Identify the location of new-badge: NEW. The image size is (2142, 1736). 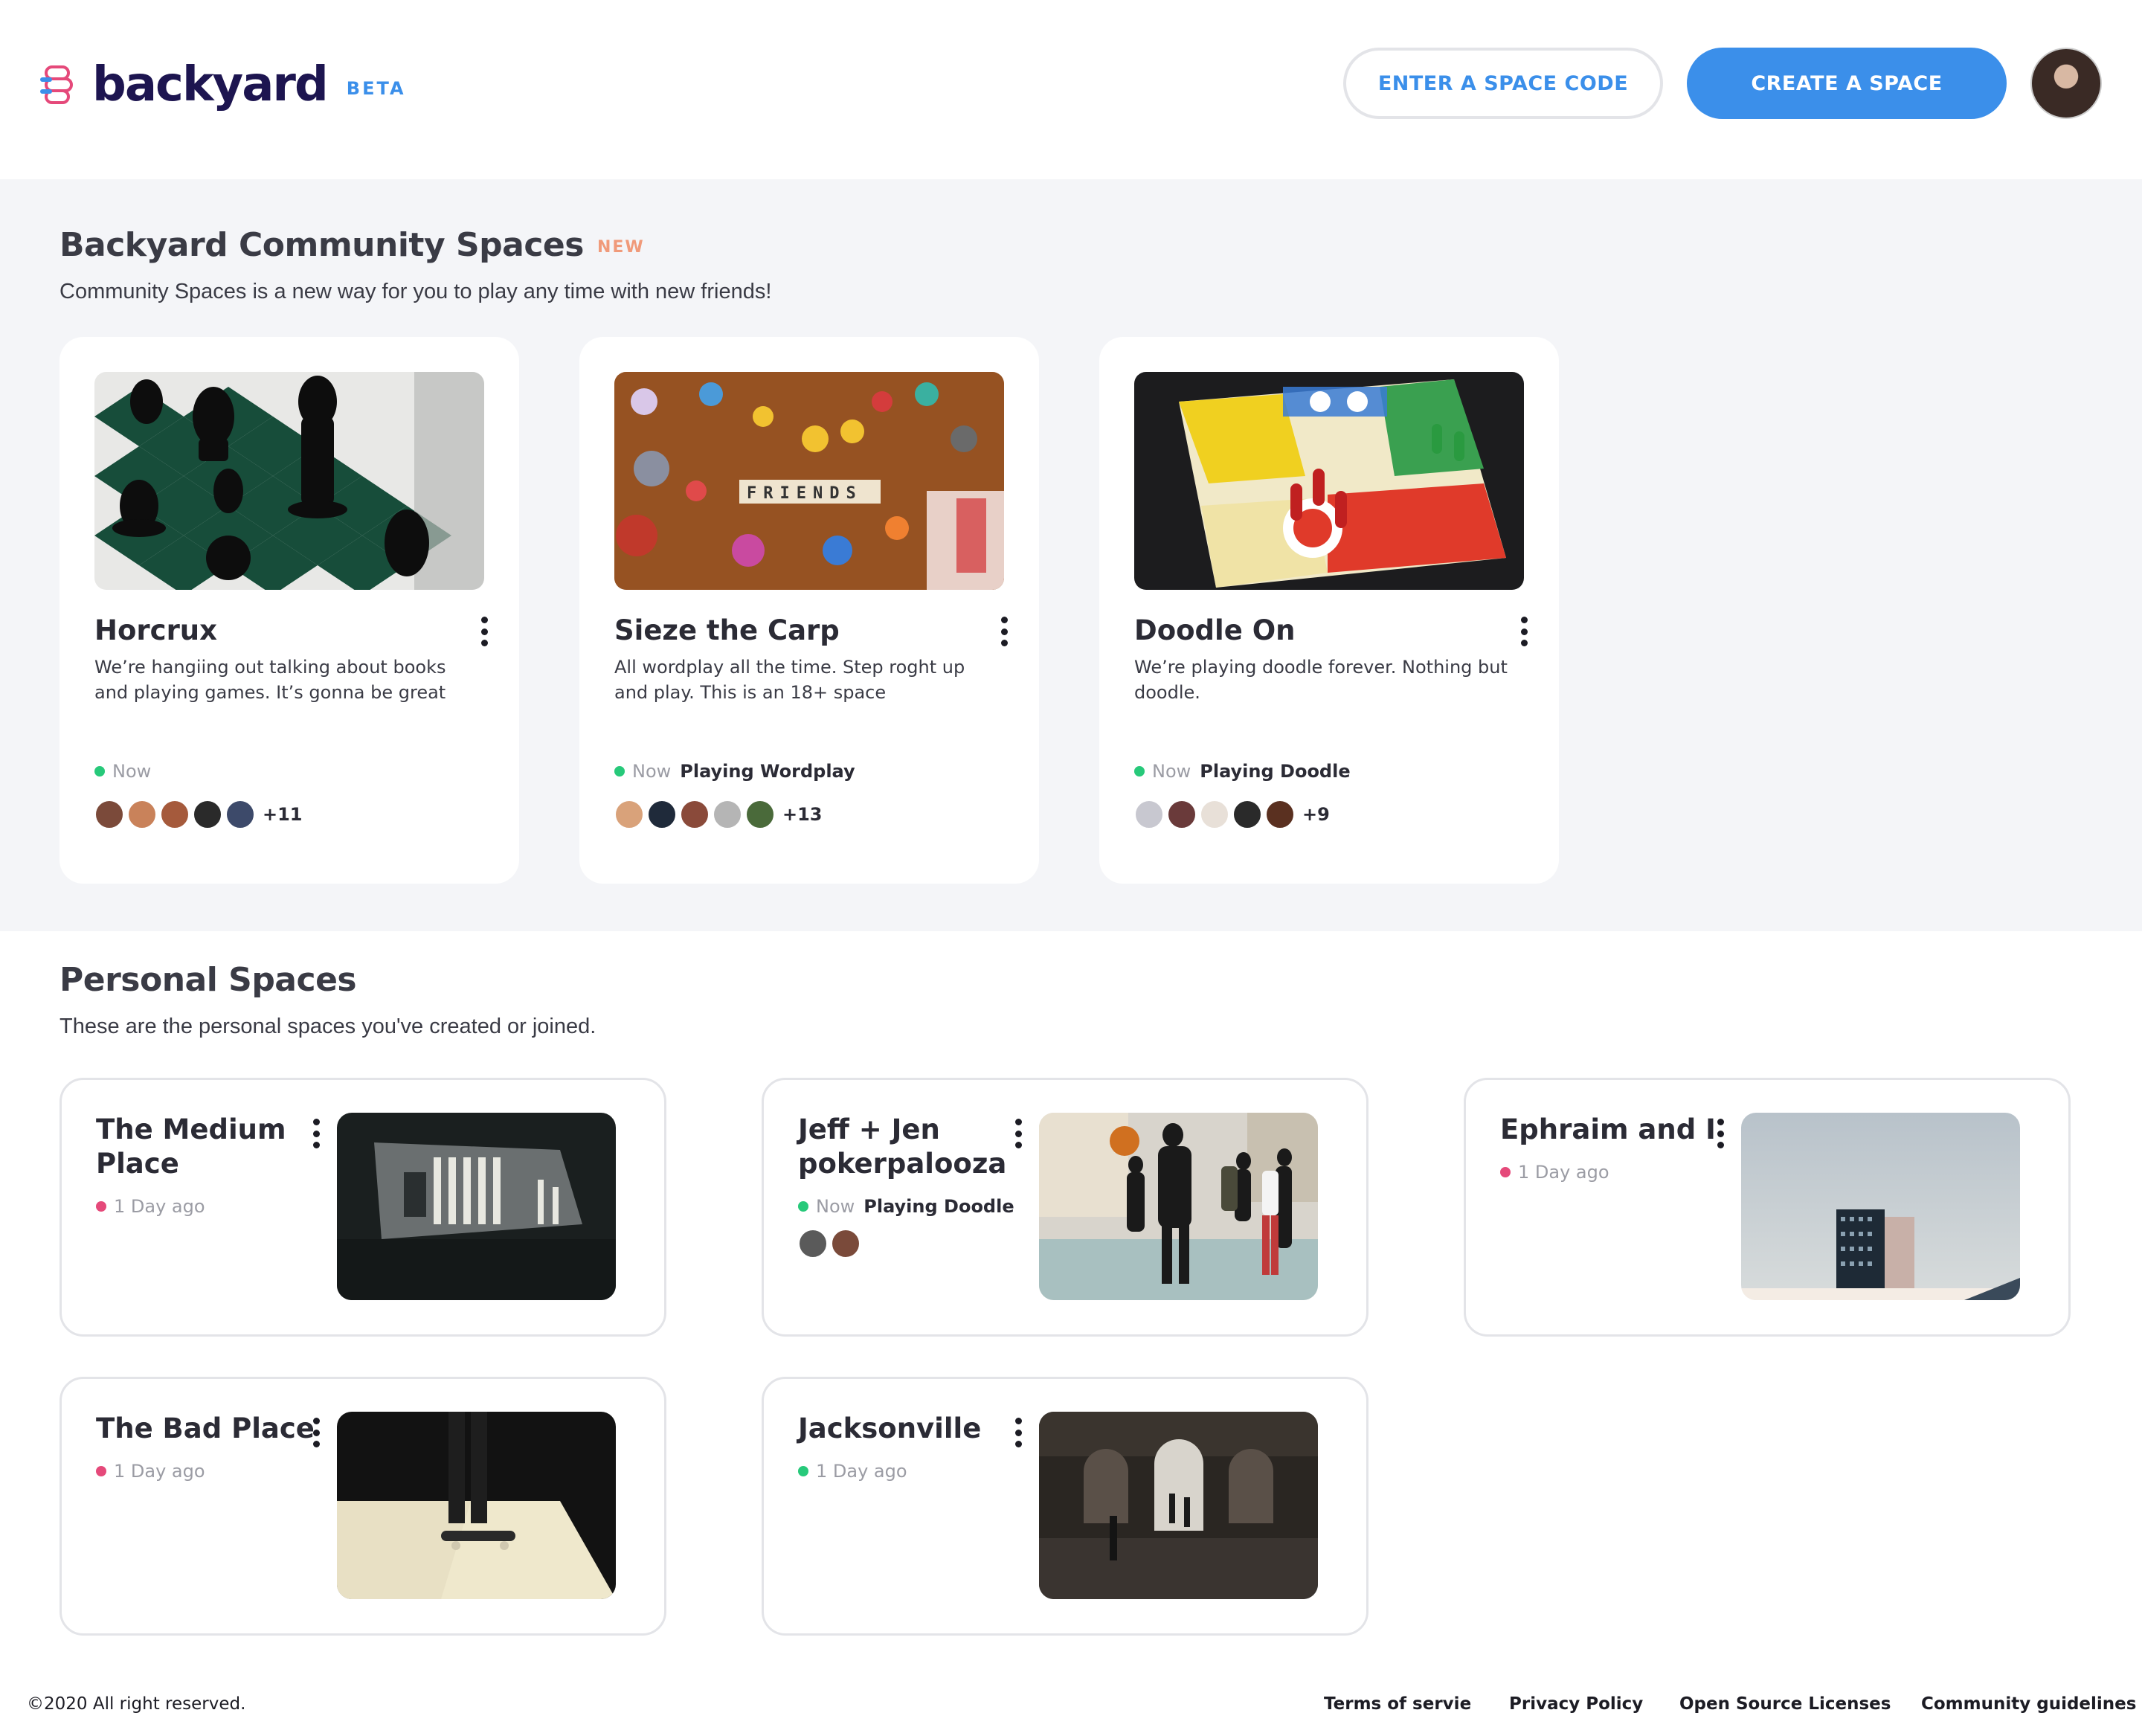
(620, 247).